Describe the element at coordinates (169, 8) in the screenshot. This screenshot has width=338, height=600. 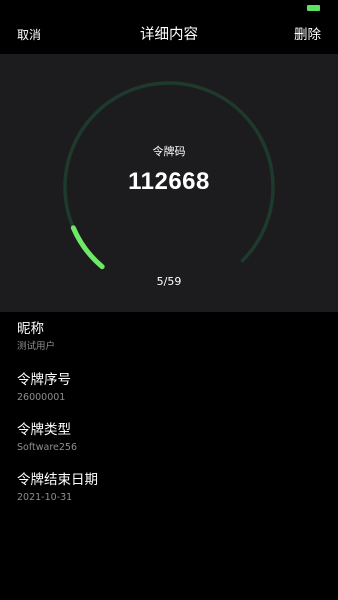
I see `status-bar` at that location.